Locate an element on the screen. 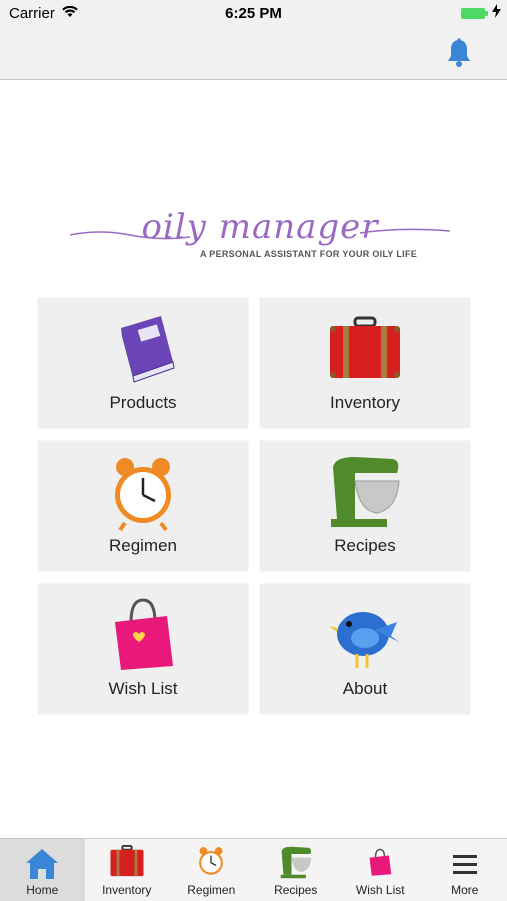  bell-icon is located at coordinates (459, 53).